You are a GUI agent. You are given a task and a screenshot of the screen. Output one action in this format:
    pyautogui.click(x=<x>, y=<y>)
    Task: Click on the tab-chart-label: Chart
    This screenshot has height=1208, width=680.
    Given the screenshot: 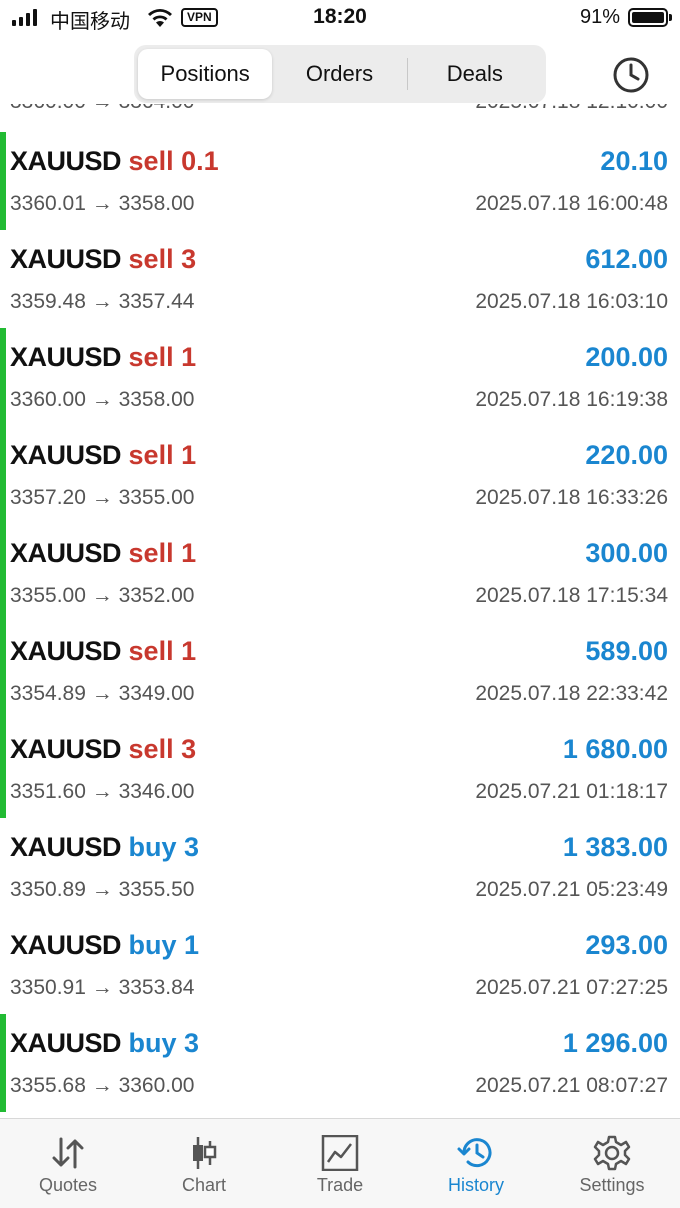 What is the action you would take?
    pyautogui.click(x=203, y=1185)
    